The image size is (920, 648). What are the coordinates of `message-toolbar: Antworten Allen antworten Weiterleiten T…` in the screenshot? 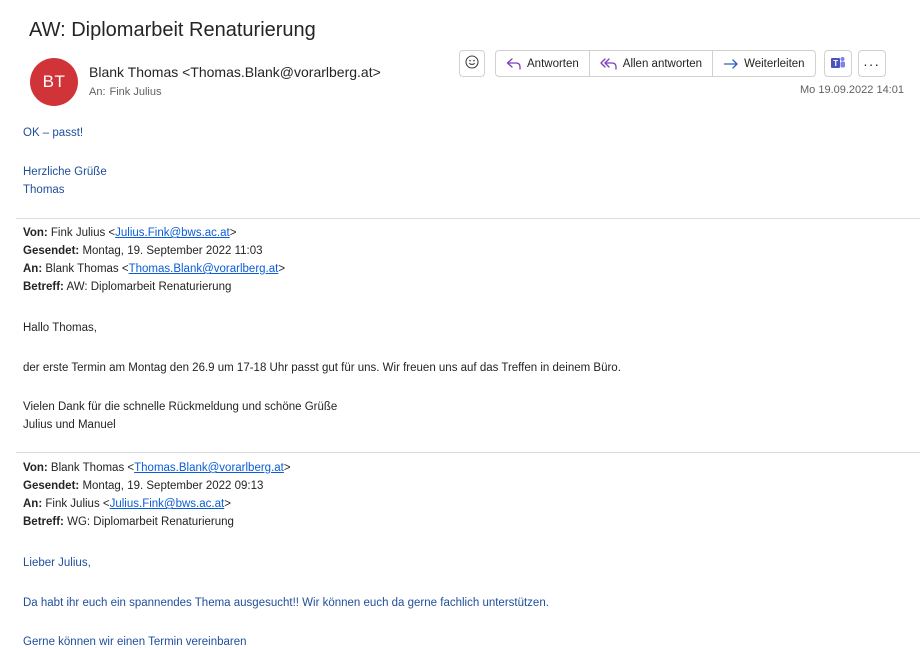 It's located at (672, 63).